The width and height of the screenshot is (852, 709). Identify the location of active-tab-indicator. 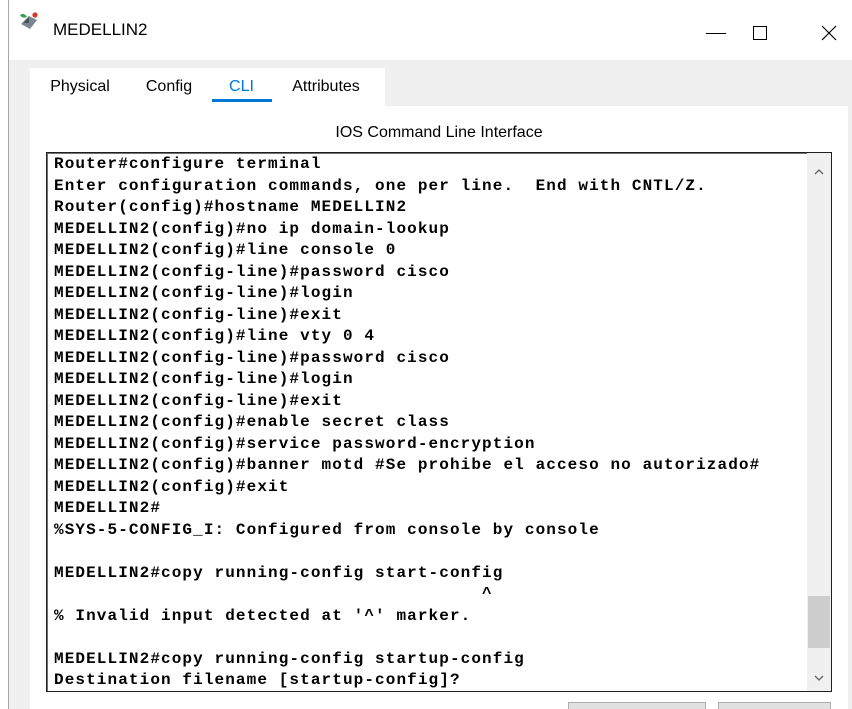
(242, 100).